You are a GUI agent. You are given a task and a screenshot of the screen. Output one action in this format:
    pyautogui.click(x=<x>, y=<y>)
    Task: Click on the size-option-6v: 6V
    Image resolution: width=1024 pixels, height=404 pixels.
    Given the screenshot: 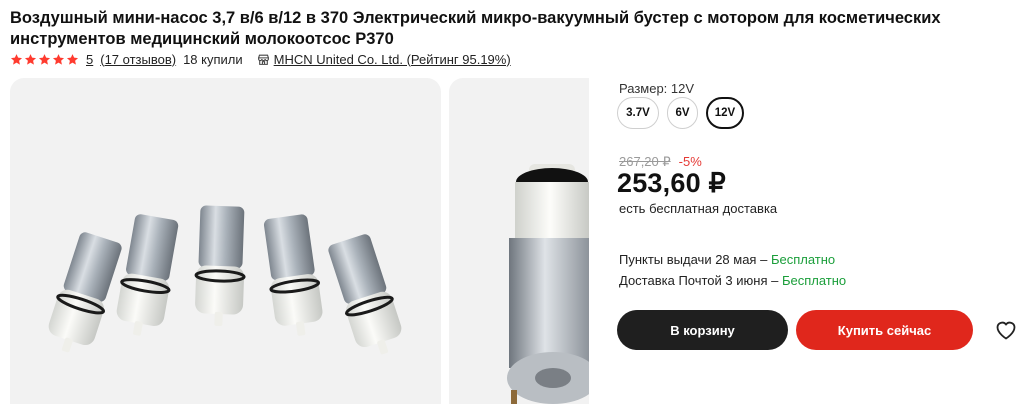 What is the action you would take?
    pyautogui.click(x=682, y=113)
    